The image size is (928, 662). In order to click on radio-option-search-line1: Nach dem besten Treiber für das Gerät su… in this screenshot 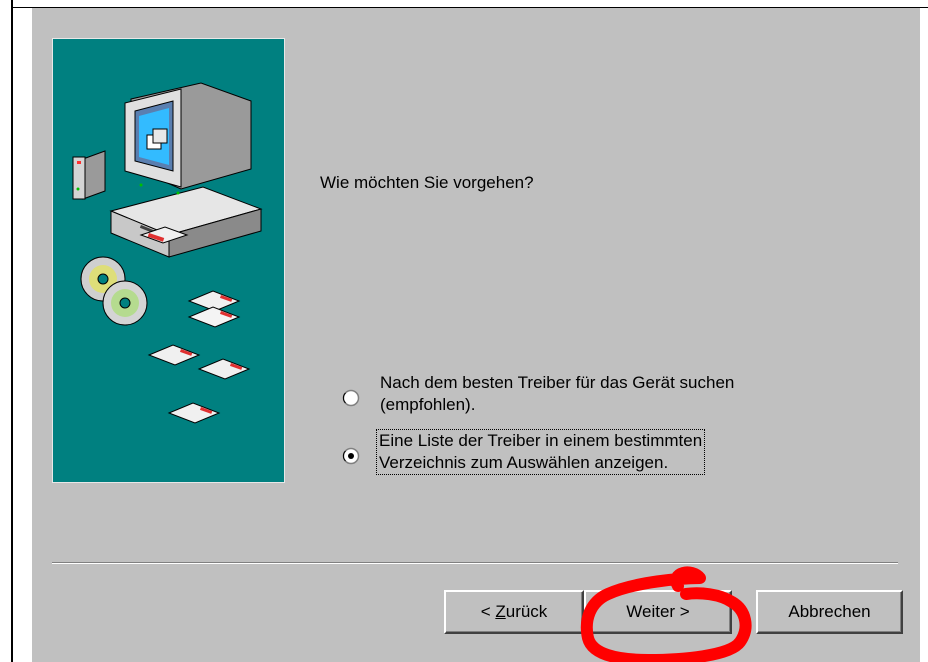, I will do `click(557, 382)`.